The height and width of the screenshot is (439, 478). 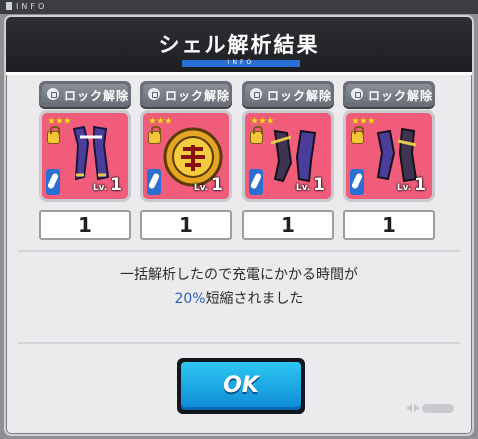 I want to click on message-line-2: 20%短縮されました, so click(x=239, y=299).